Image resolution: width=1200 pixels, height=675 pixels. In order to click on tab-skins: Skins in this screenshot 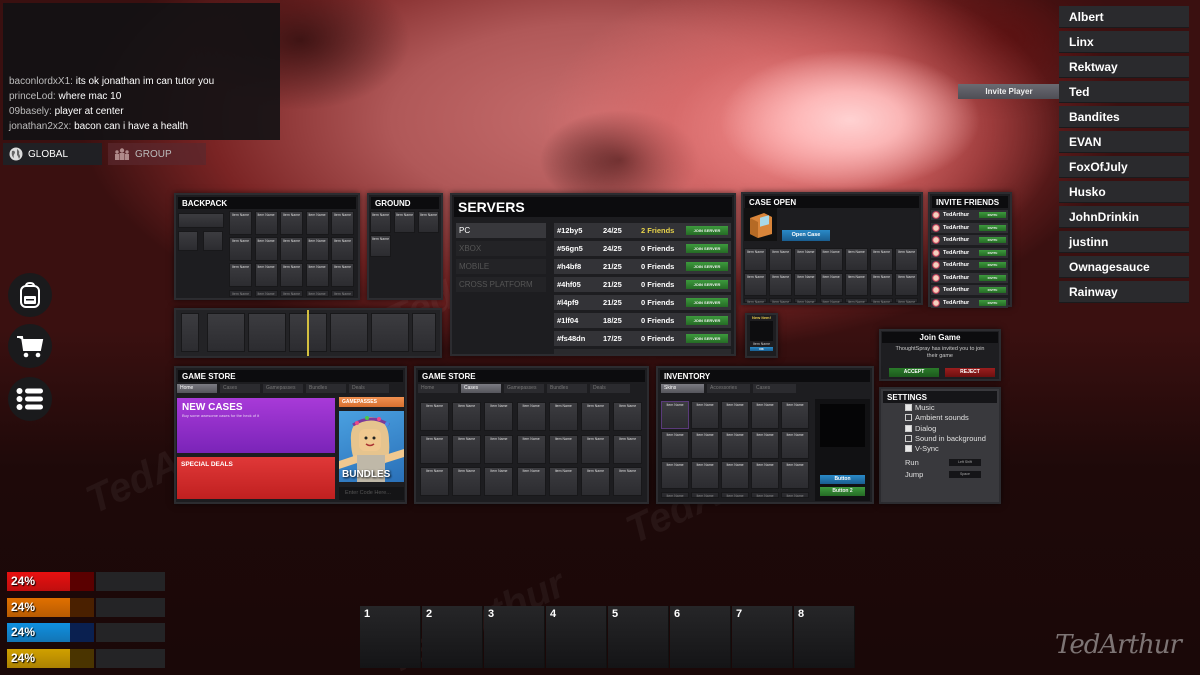, I will do `click(682, 388)`.